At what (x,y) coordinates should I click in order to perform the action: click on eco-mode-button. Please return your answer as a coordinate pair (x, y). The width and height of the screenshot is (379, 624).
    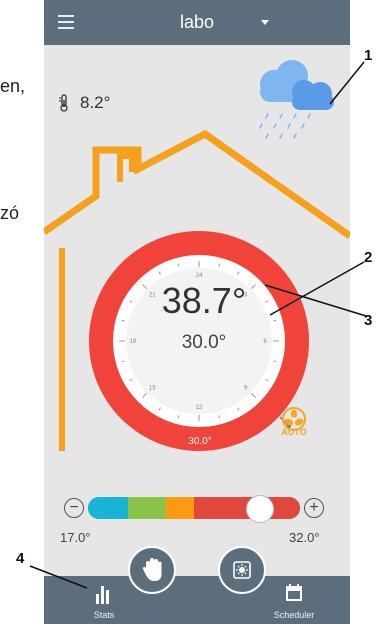
    Looking at the image, I should click on (242, 570).